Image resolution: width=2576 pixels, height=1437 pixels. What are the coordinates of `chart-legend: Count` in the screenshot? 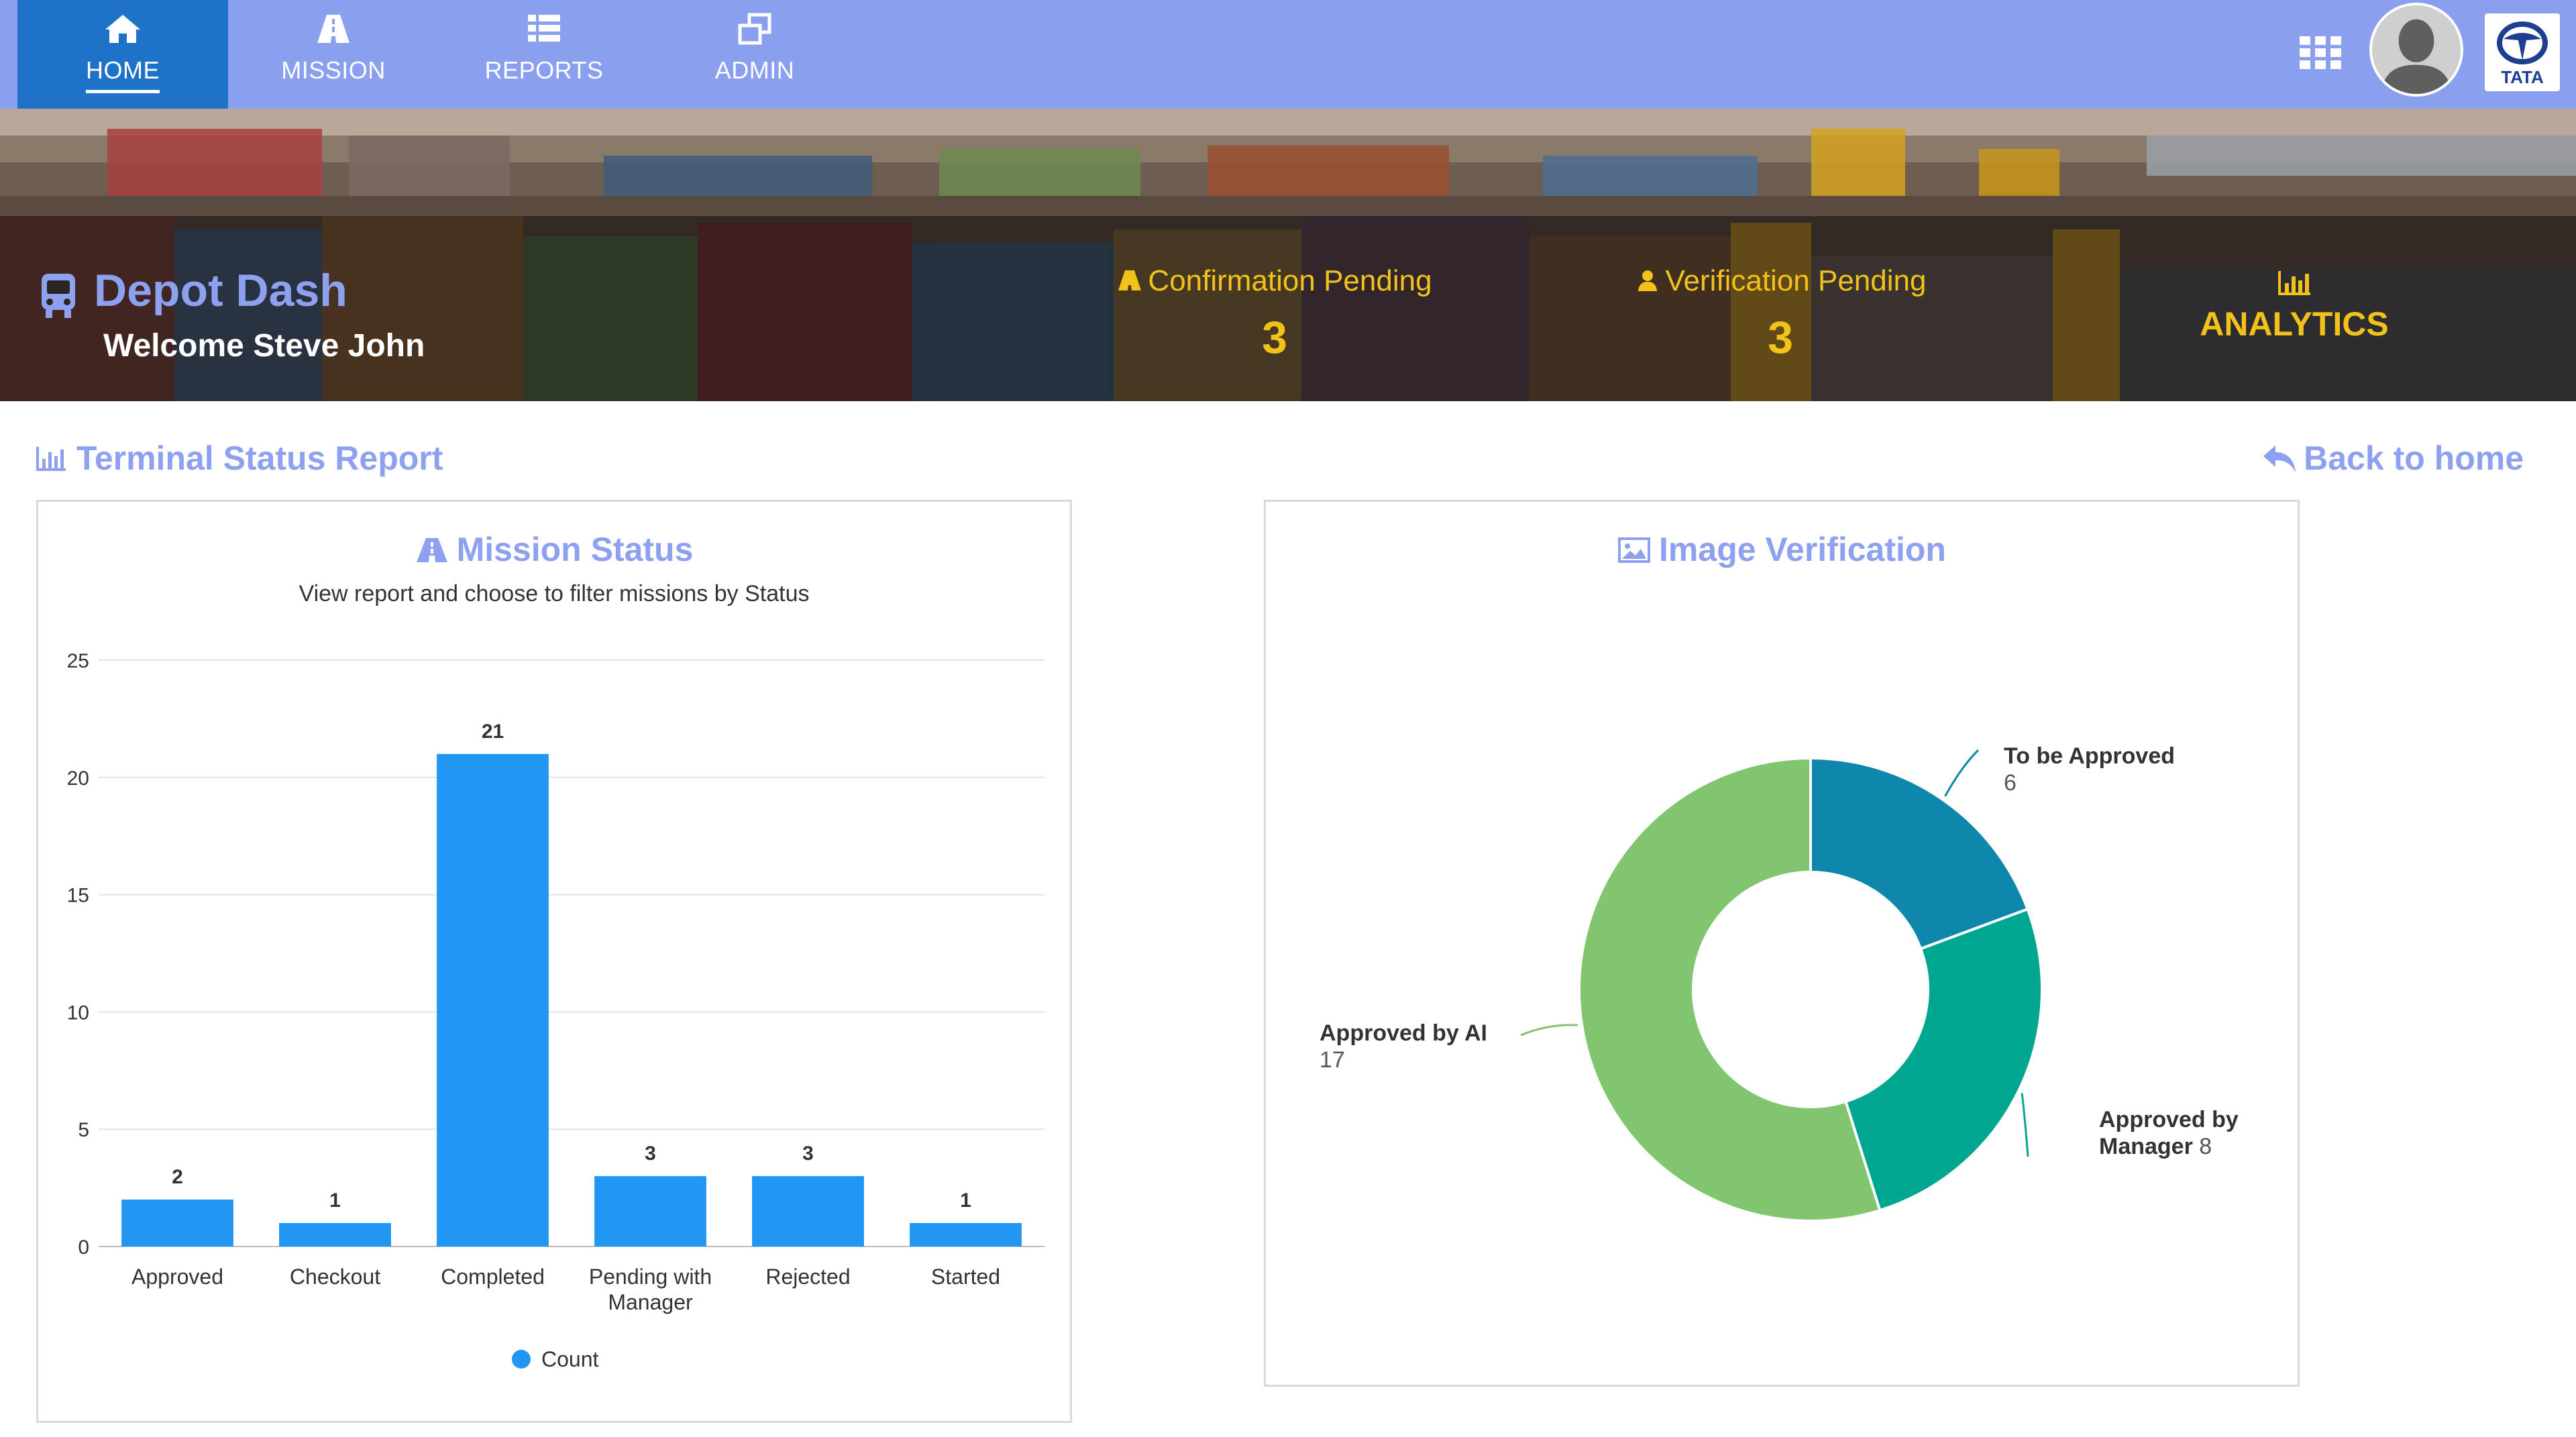 It's located at (555, 1359).